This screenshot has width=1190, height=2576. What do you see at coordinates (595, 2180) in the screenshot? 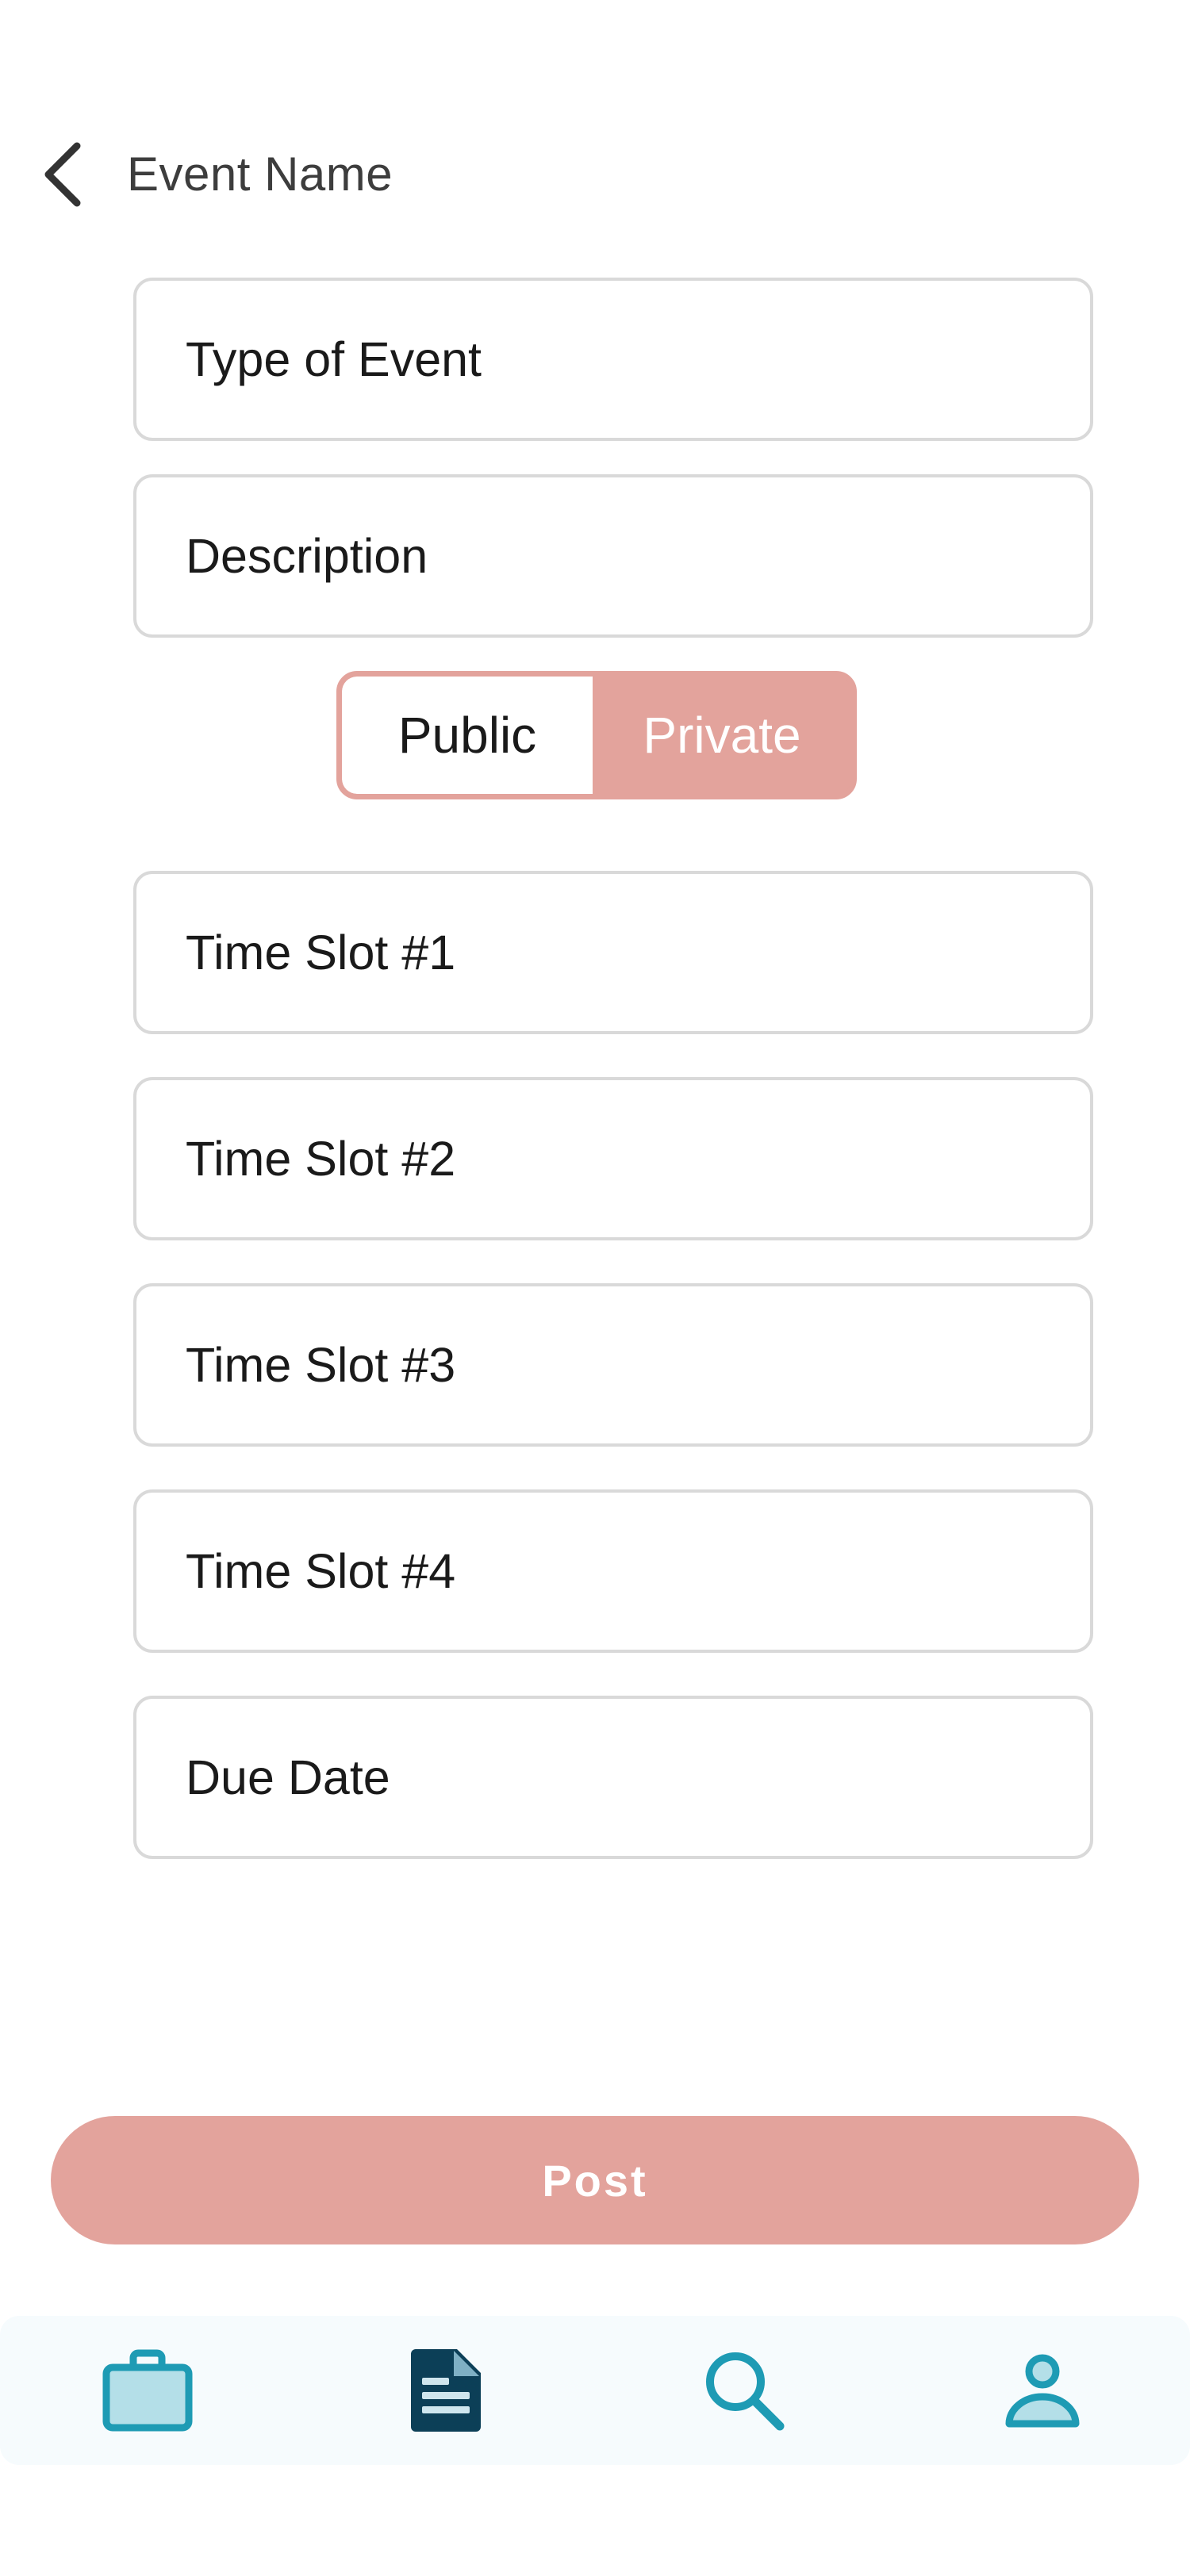
I see `post-button: Post` at bounding box center [595, 2180].